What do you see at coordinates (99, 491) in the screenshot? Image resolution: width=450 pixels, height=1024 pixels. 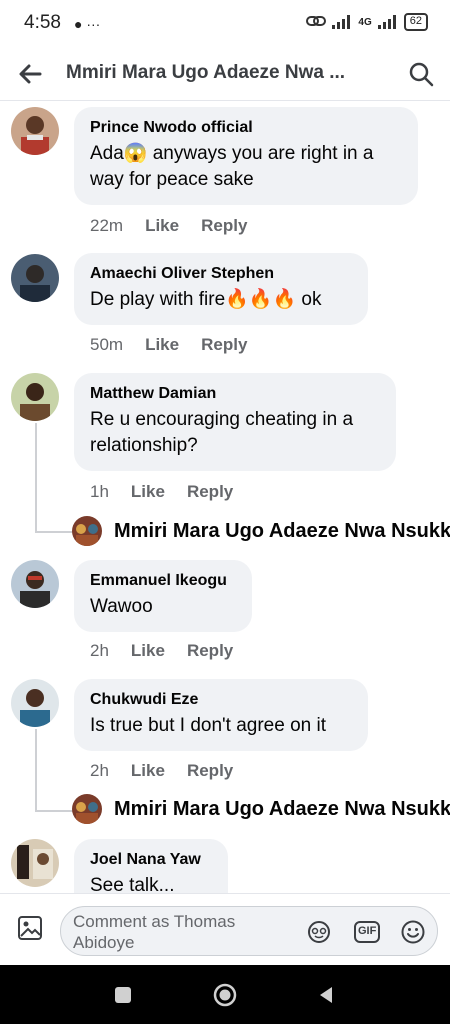 I see `comment-time: 1h` at bounding box center [99, 491].